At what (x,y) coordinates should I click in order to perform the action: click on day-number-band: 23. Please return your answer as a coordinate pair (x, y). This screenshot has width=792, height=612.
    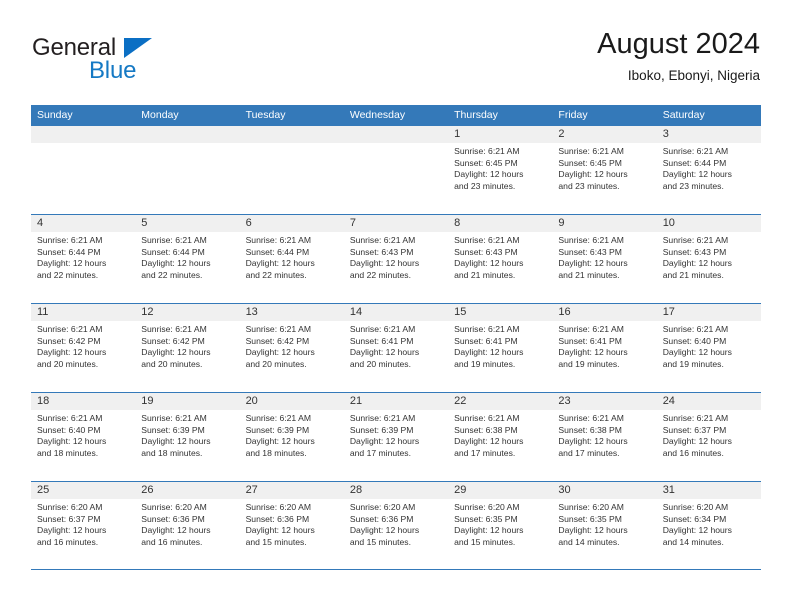
    Looking at the image, I should click on (604, 401).